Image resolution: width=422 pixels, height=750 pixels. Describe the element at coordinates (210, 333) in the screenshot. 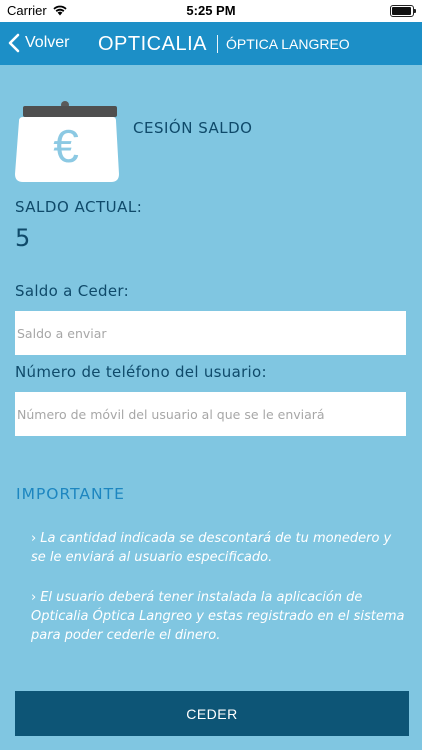

I see `amount-input` at that location.